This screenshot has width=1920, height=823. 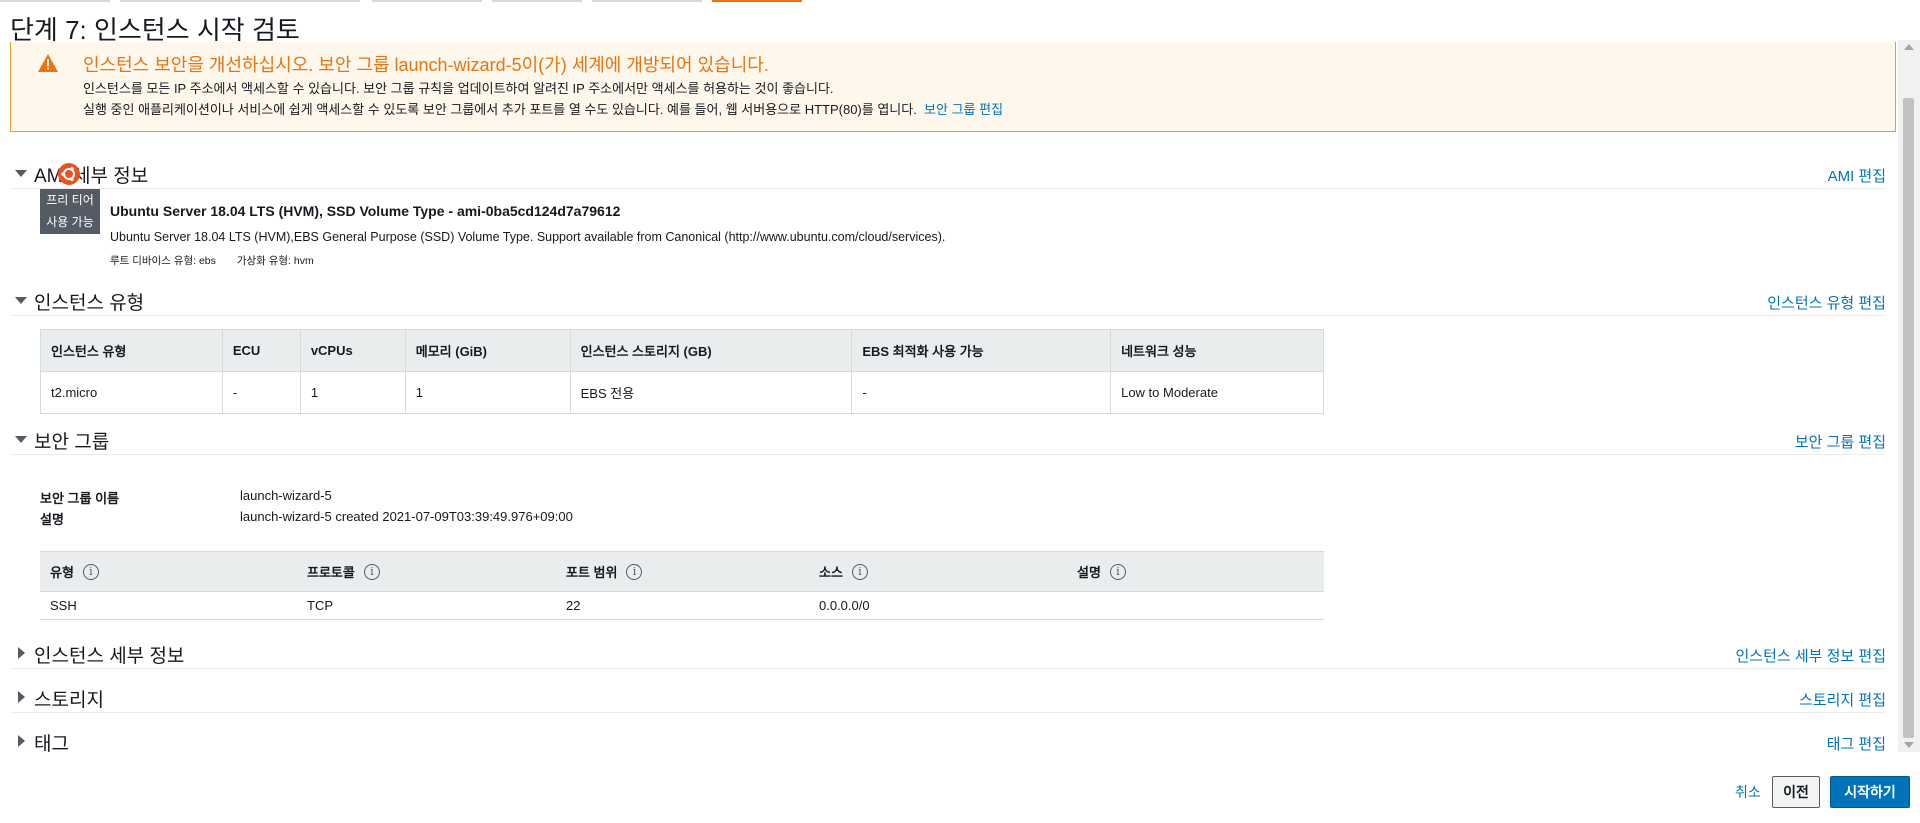 What do you see at coordinates (948, 440) in the screenshot?
I see `security-group-section-header: 보안 그룹 보안 그룹 편집` at bounding box center [948, 440].